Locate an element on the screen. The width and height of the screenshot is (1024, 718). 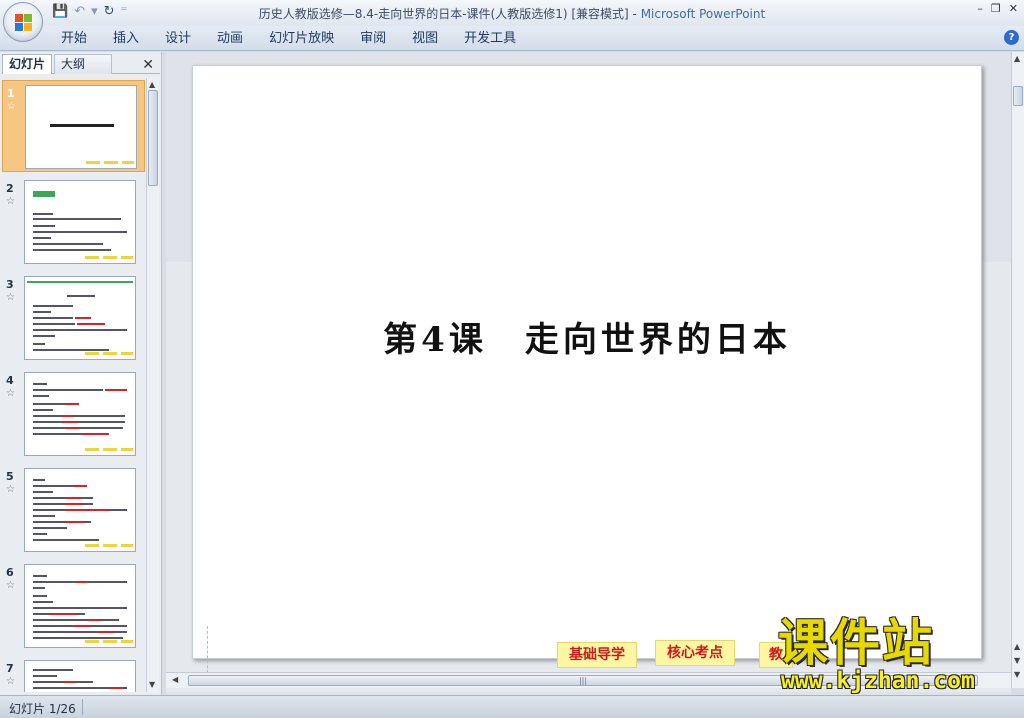
office-logo-icon is located at coordinates (24, 23).